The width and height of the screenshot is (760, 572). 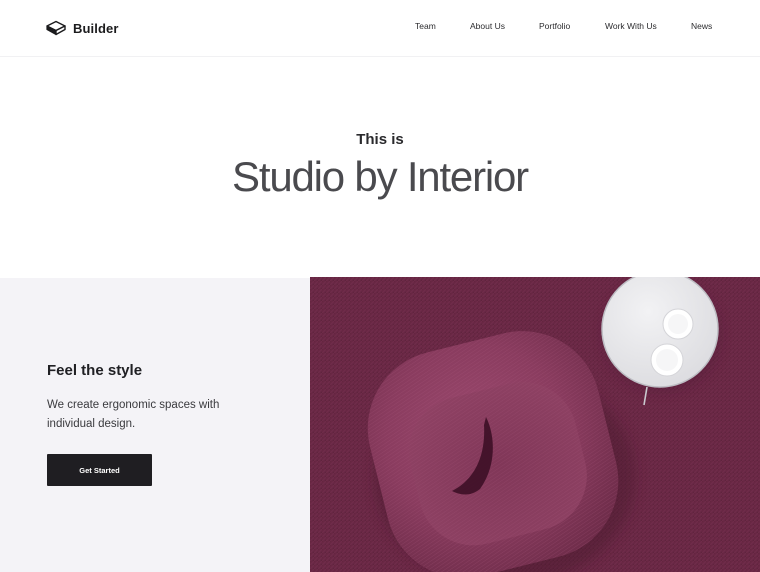 What do you see at coordinates (380, 139) in the screenshot?
I see `hero-kicker: This is` at bounding box center [380, 139].